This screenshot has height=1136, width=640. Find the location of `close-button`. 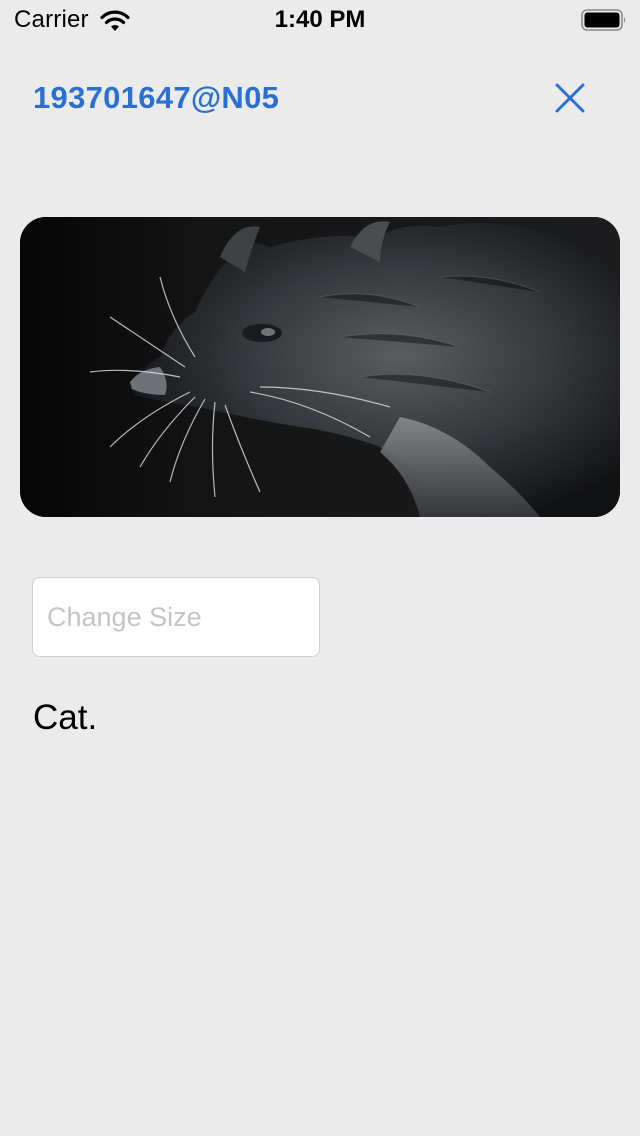

close-button is located at coordinates (570, 100).